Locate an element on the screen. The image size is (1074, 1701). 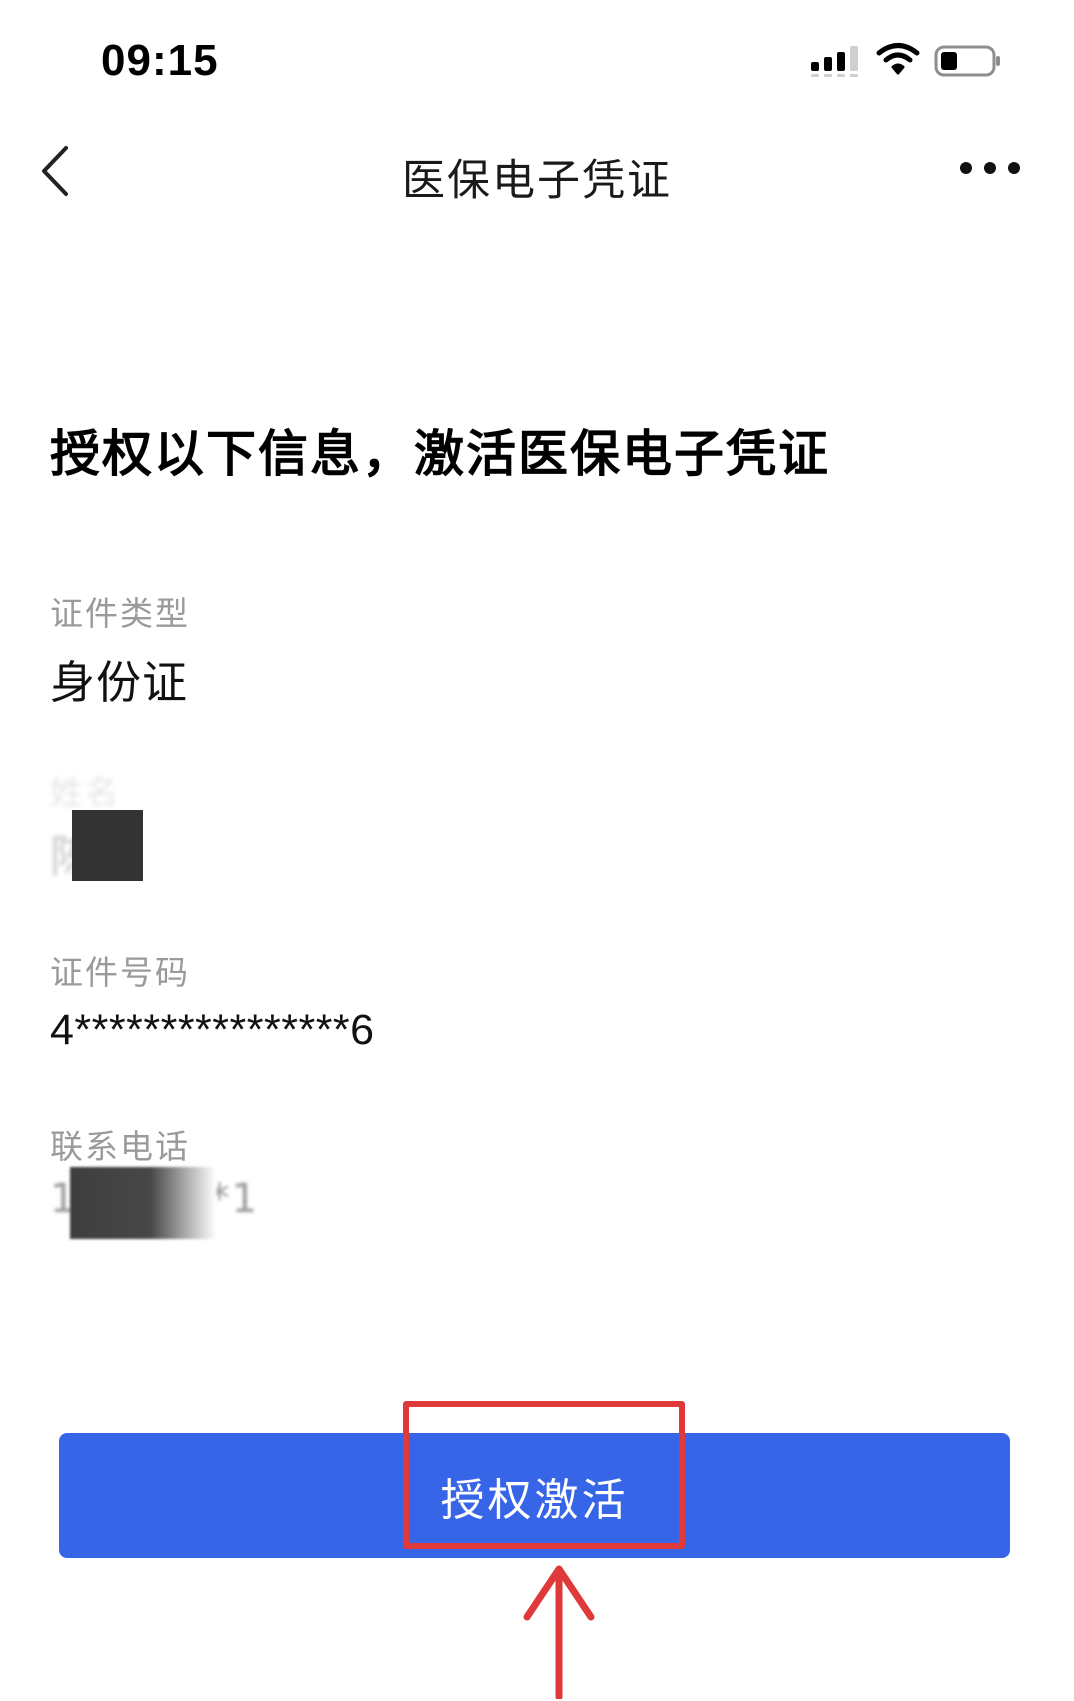
name-redaction-block is located at coordinates (107, 845).